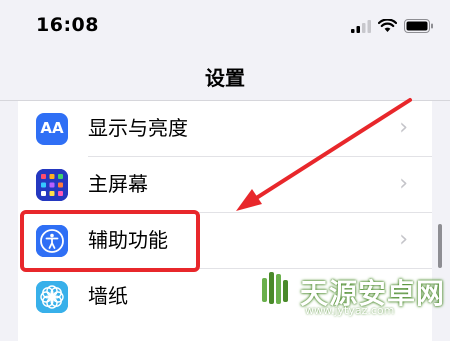  What do you see at coordinates (350, 310) in the screenshot?
I see `watermark-url: www.jytyaz.com` at bounding box center [350, 310].